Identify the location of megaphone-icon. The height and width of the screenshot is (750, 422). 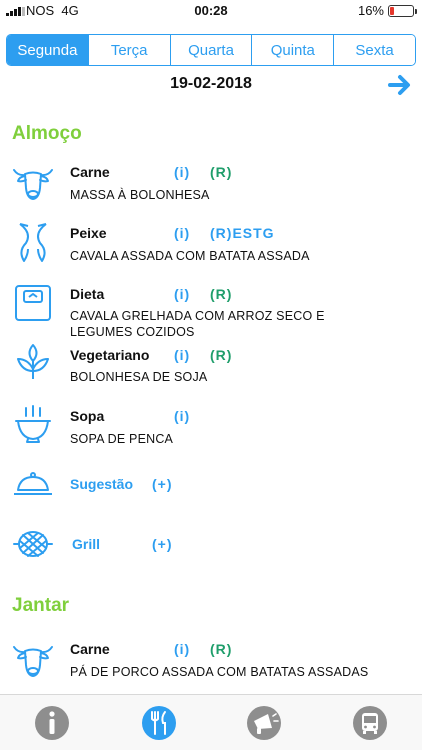
(264, 723).